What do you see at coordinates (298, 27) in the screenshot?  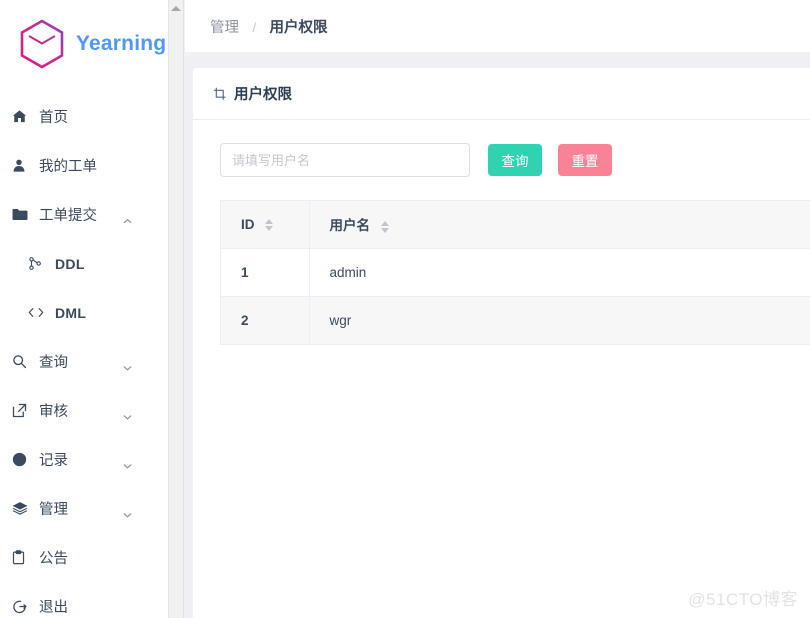 I see `breadcrumb-current: 用户权限` at bounding box center [298, 27].